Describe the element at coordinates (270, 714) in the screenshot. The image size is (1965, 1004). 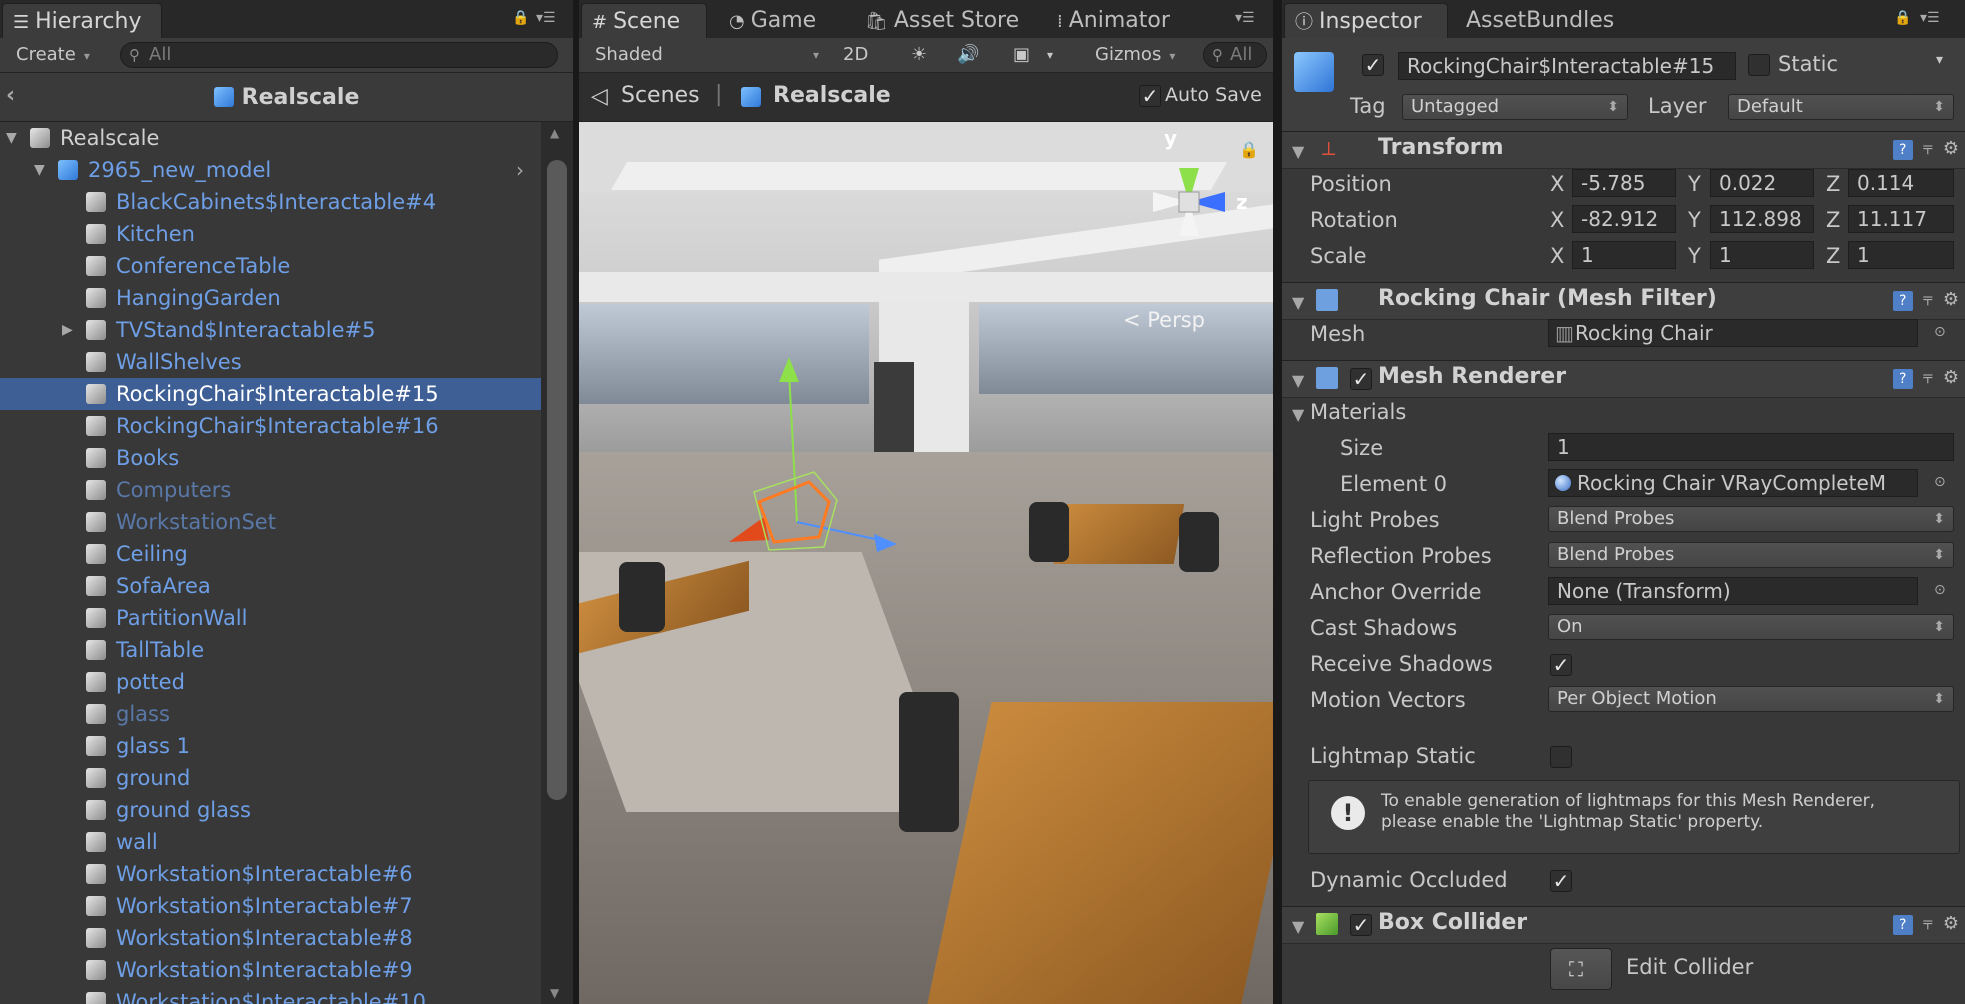
I see `hierarchy-item: glass` at that location.